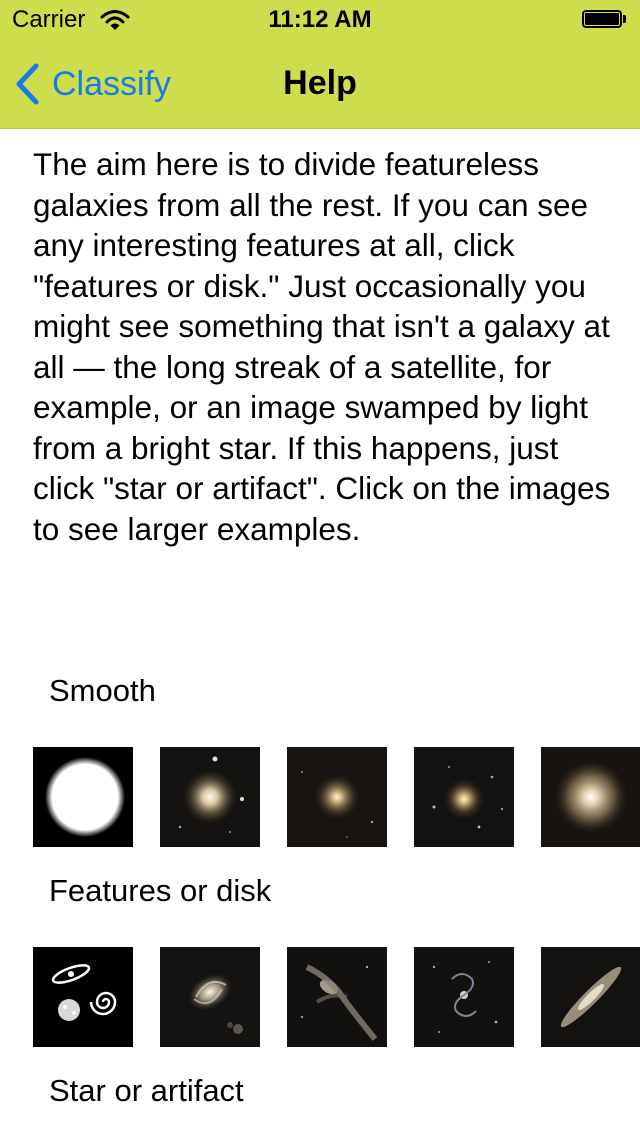  Describe the element at coordinates (102, 690) in the screenshot. I see `section-label-smooth: Smooth` at that location.